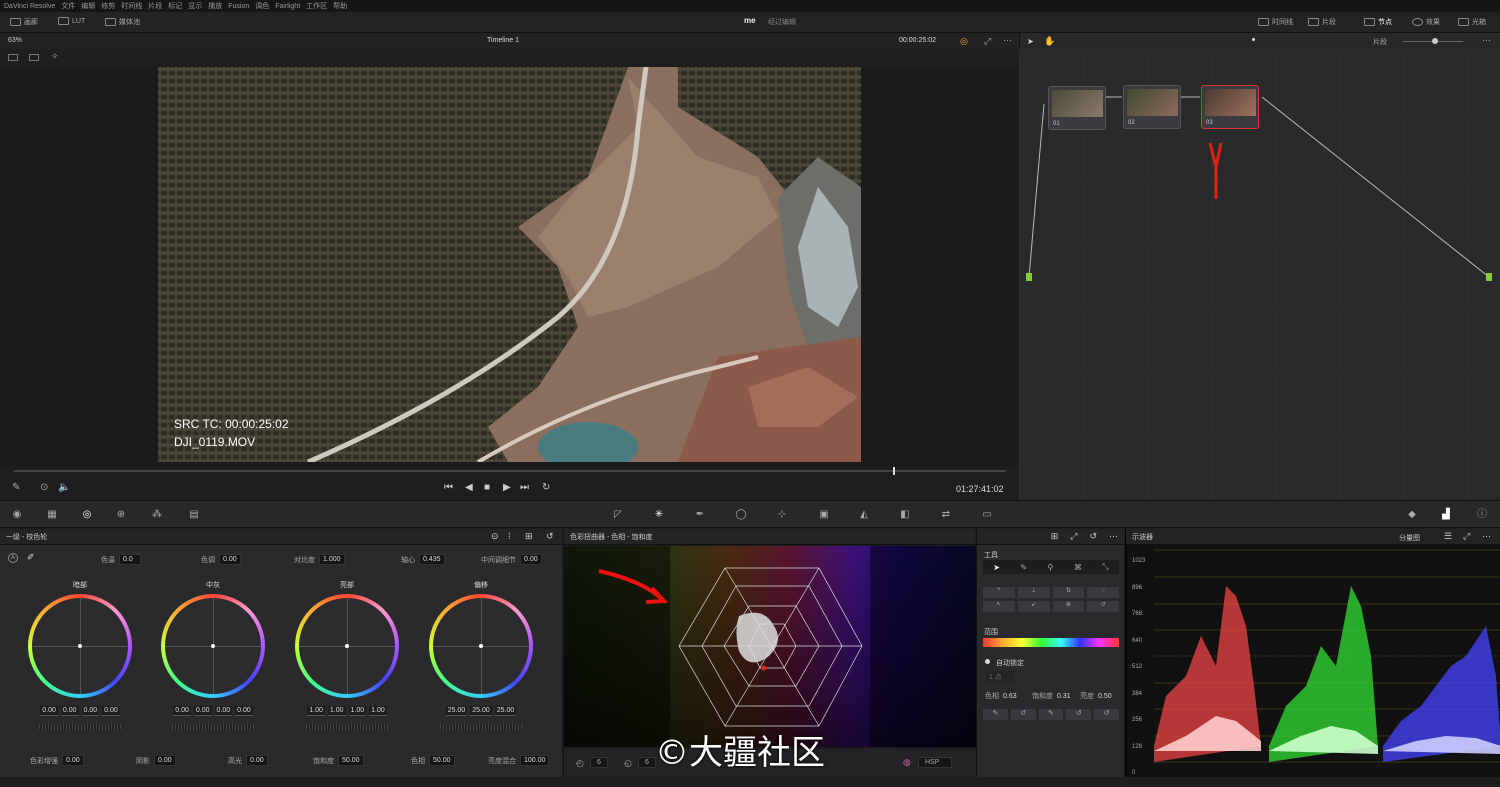 The image size is (1500, 787). Describe the element at coordinates (1435, 41) in the screenshot. I see `node-zoom-handle` at that location.